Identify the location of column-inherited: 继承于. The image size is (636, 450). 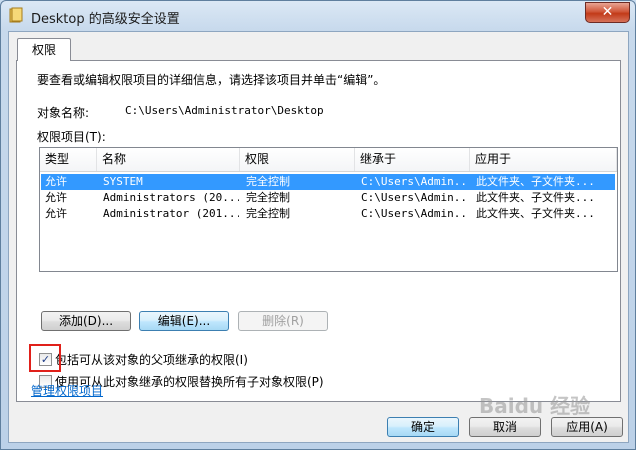
(412, 159).